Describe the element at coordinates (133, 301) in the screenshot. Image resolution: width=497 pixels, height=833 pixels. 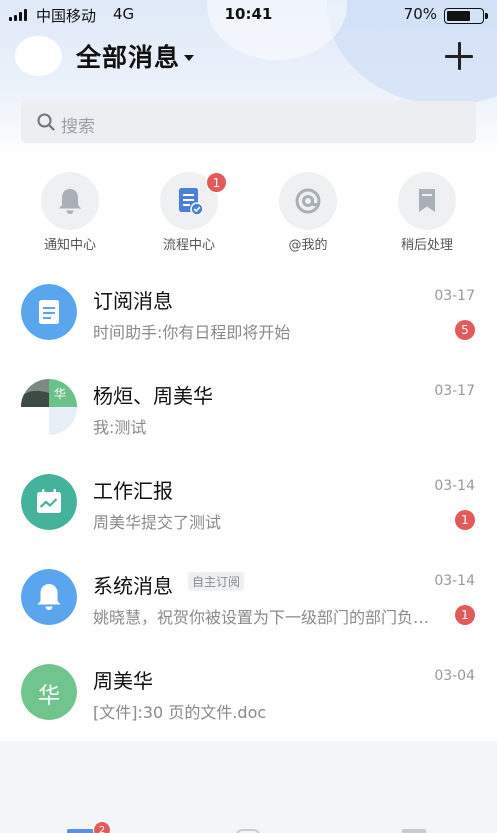
I see `conversation-name: 订阅消息` at that location.